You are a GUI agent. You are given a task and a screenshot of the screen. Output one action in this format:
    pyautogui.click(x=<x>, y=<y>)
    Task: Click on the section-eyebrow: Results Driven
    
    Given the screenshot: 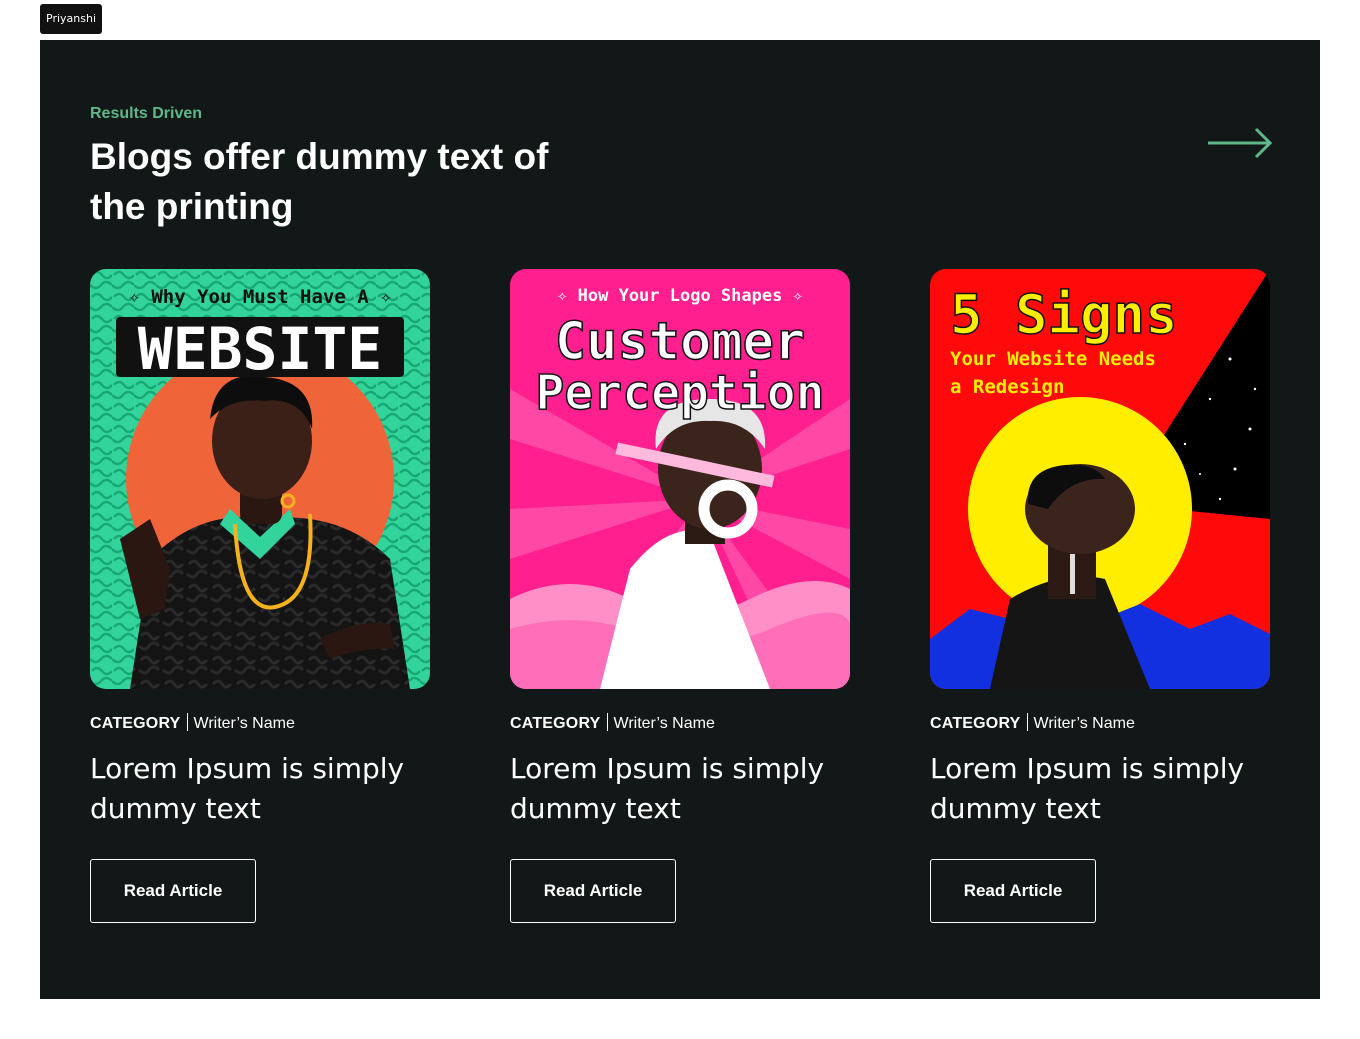 What is the action you would take?
    pyautogui.click(x=146, y=113)
    